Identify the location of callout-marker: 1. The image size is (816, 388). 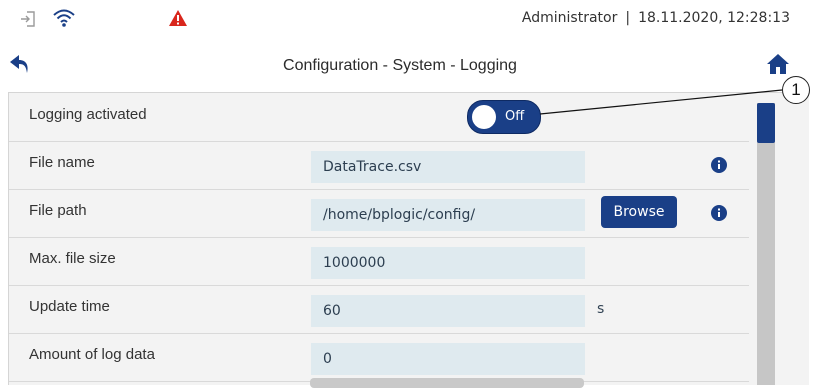
(796, 90).